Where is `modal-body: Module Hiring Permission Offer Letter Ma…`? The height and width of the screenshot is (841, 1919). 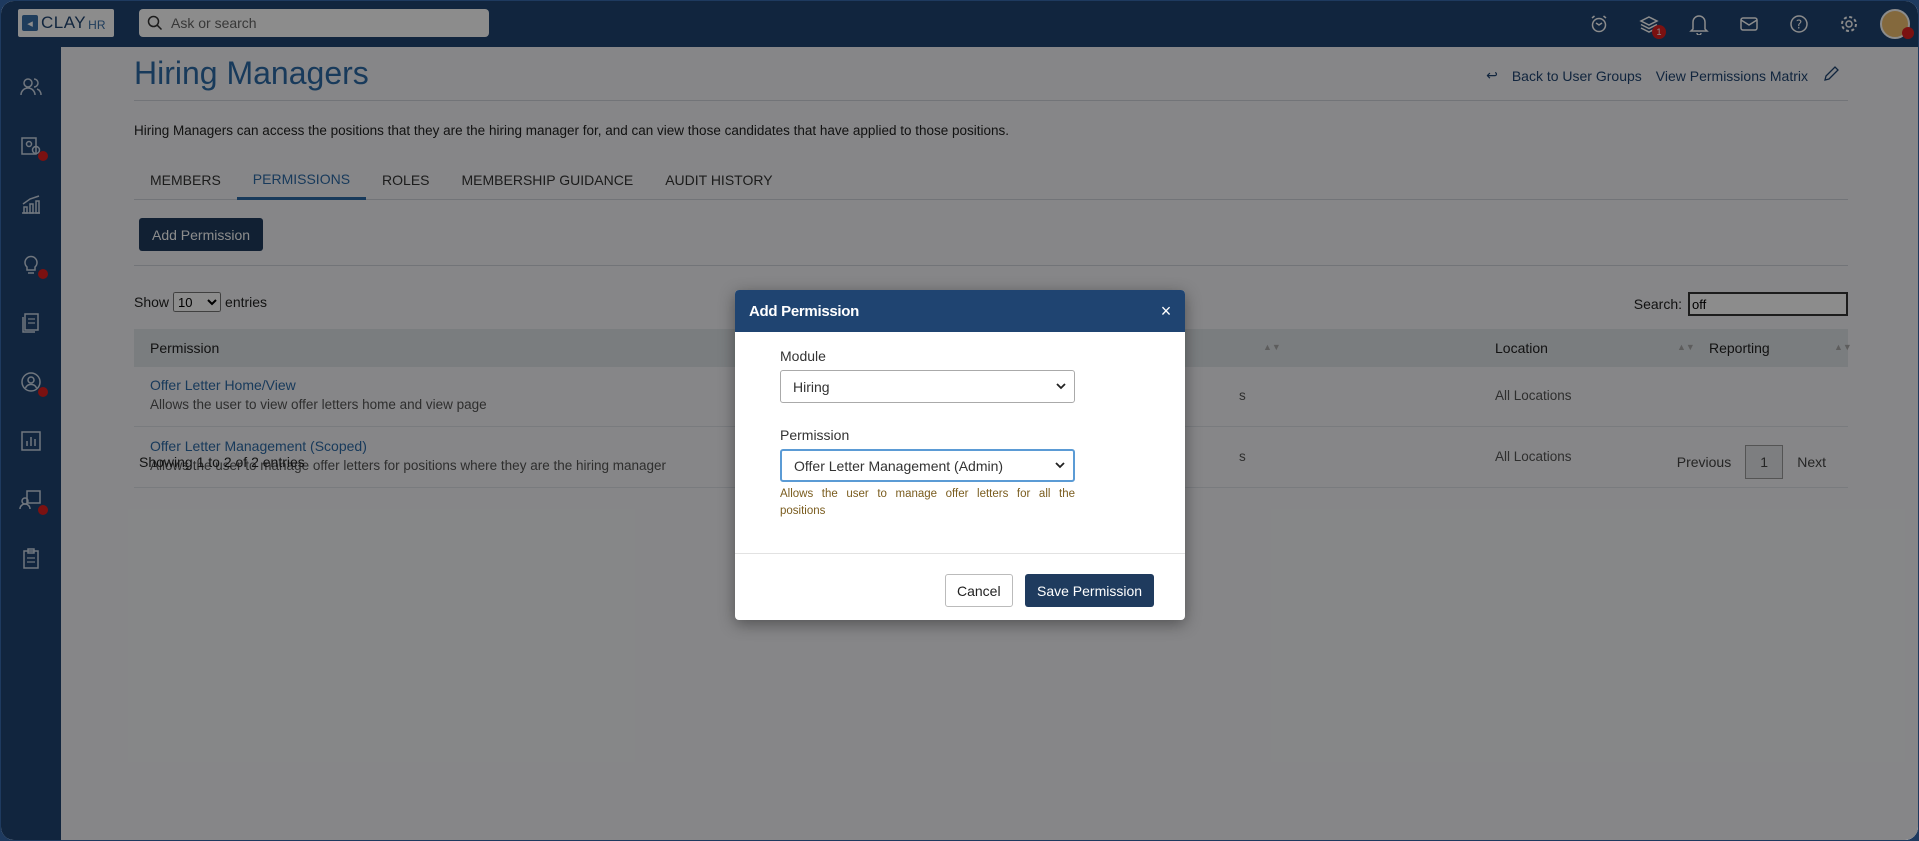
modal-body: Module Hiring Permission Offer Letter Ma… is located at coordinates (927, 434).